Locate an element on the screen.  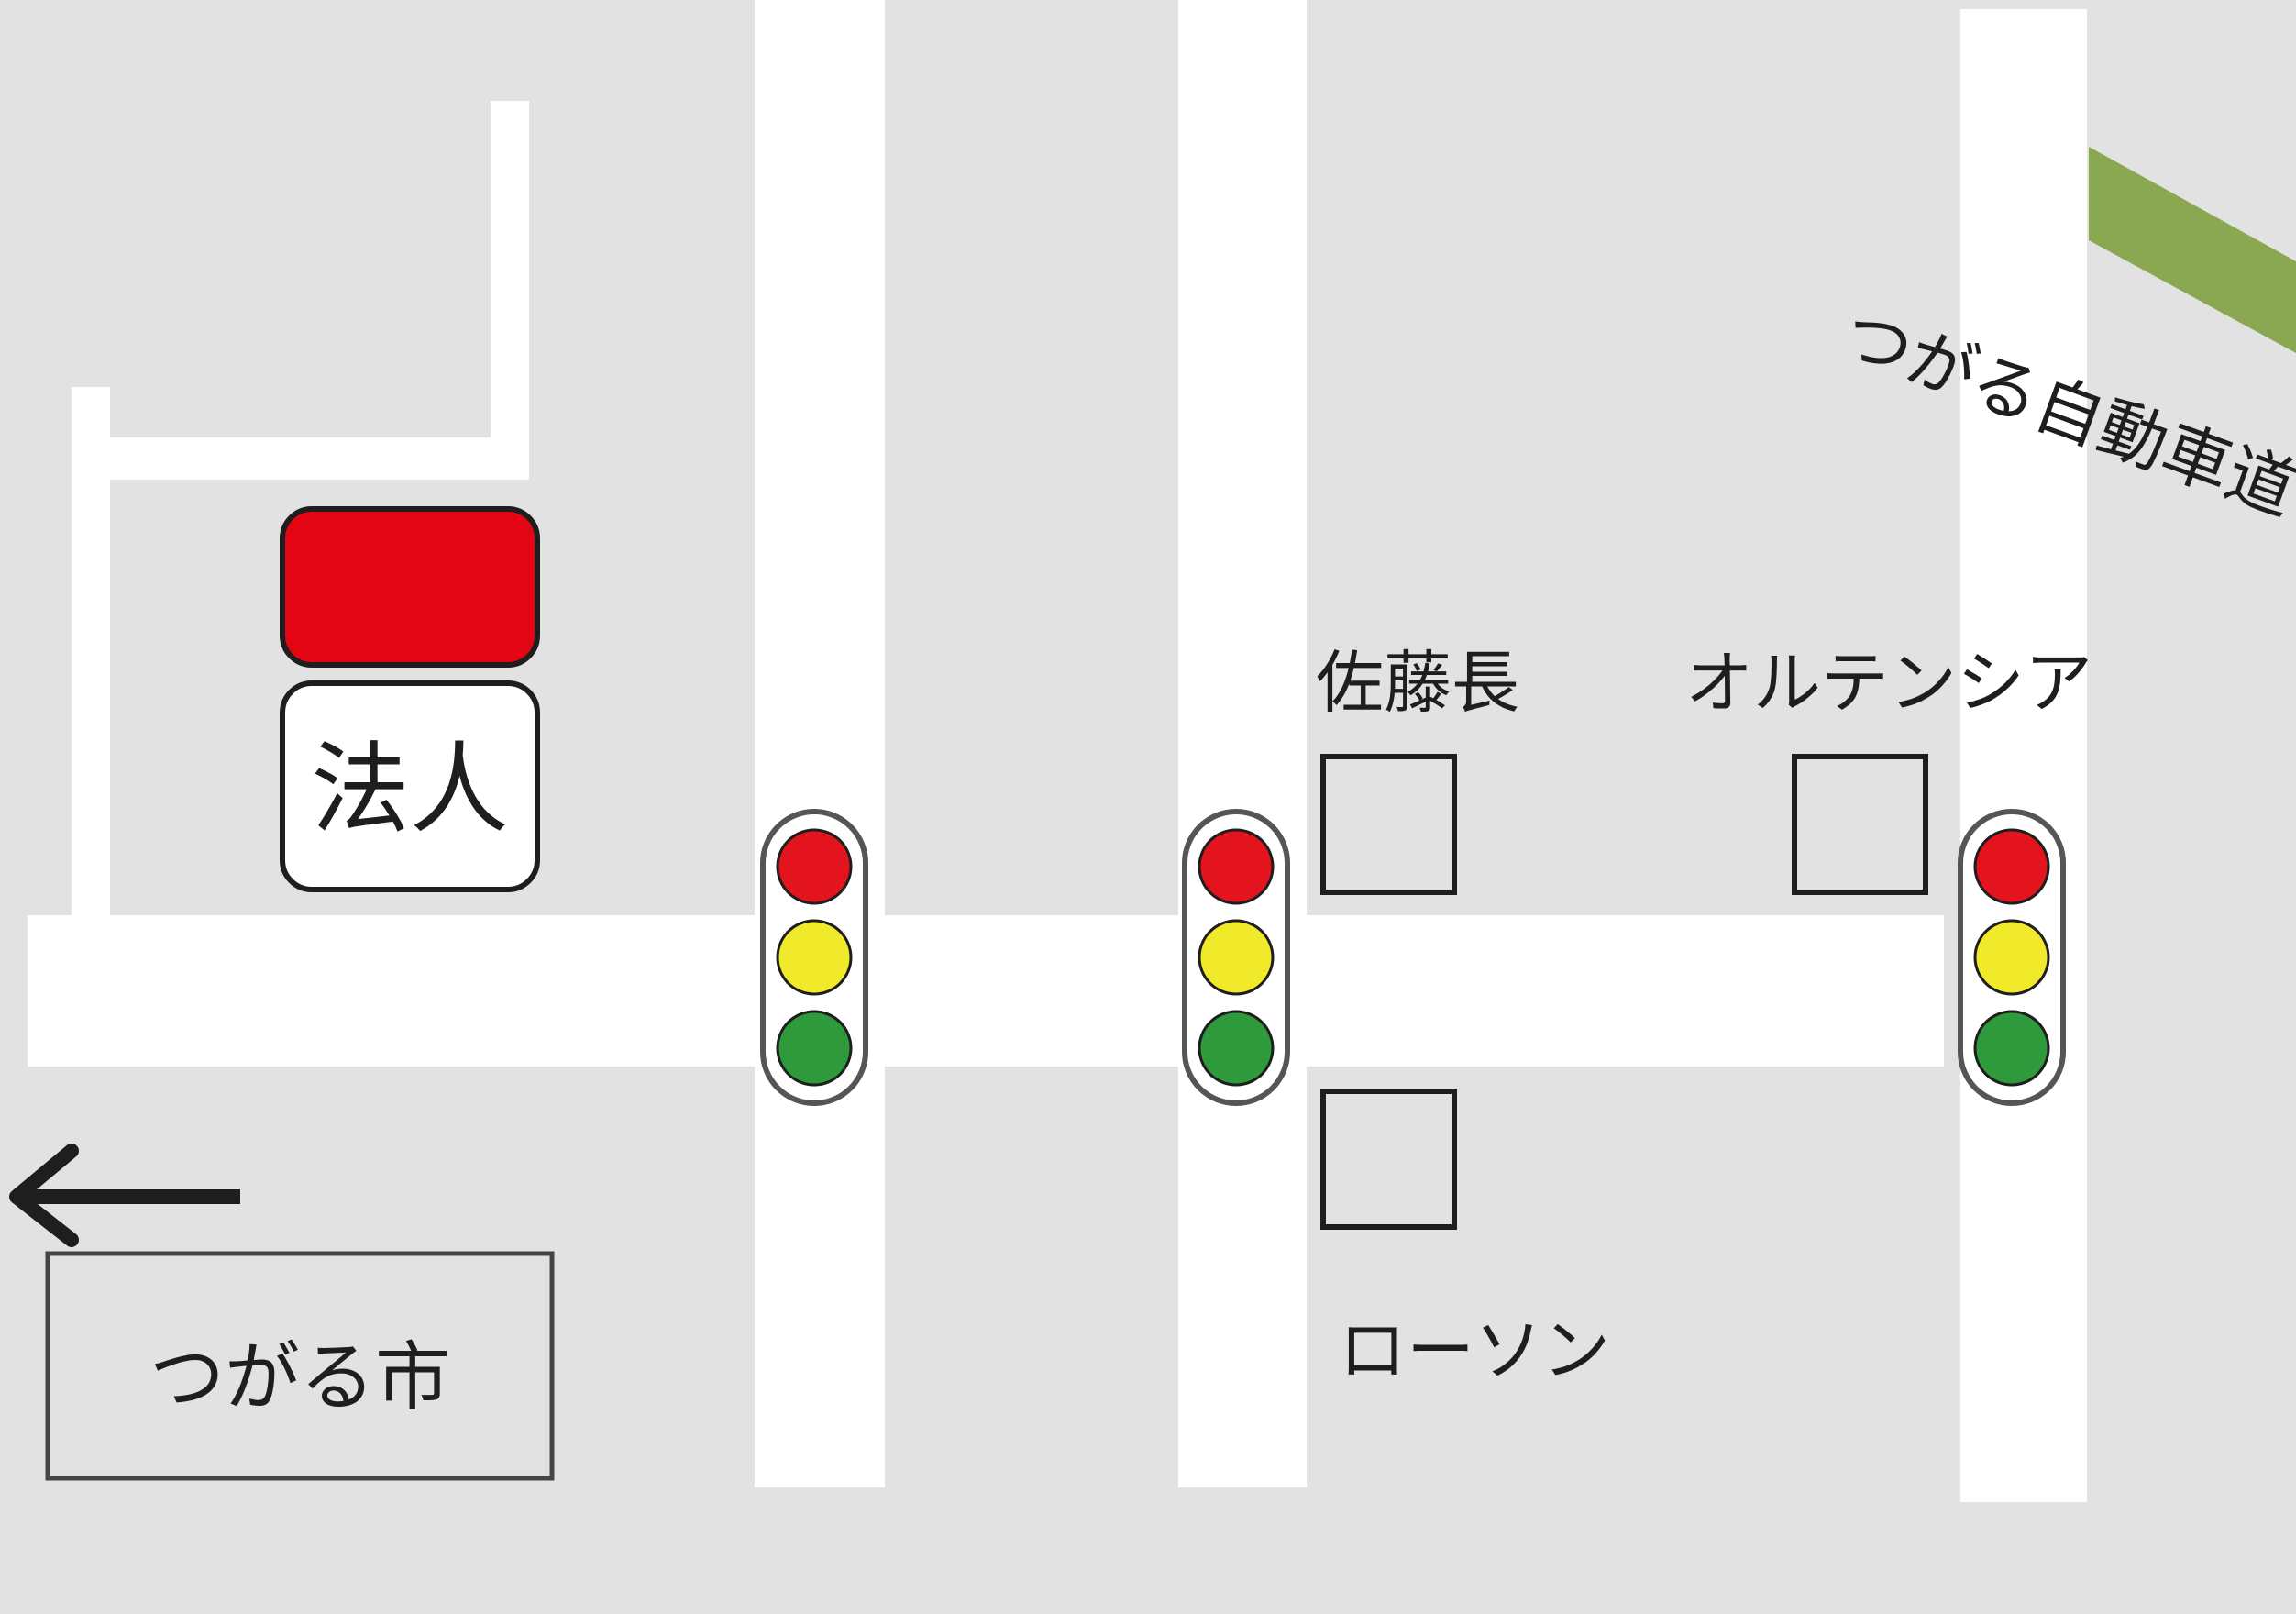
side-street-left is located at coordinates (91, 653).